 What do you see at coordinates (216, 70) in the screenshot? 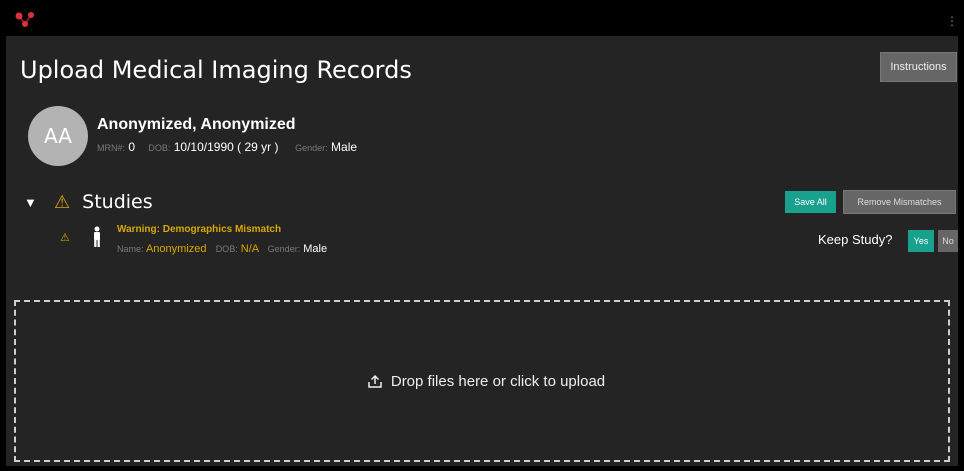
I see `page-title: Upload Medical Imaging Records` at bounding box center [216, 70].